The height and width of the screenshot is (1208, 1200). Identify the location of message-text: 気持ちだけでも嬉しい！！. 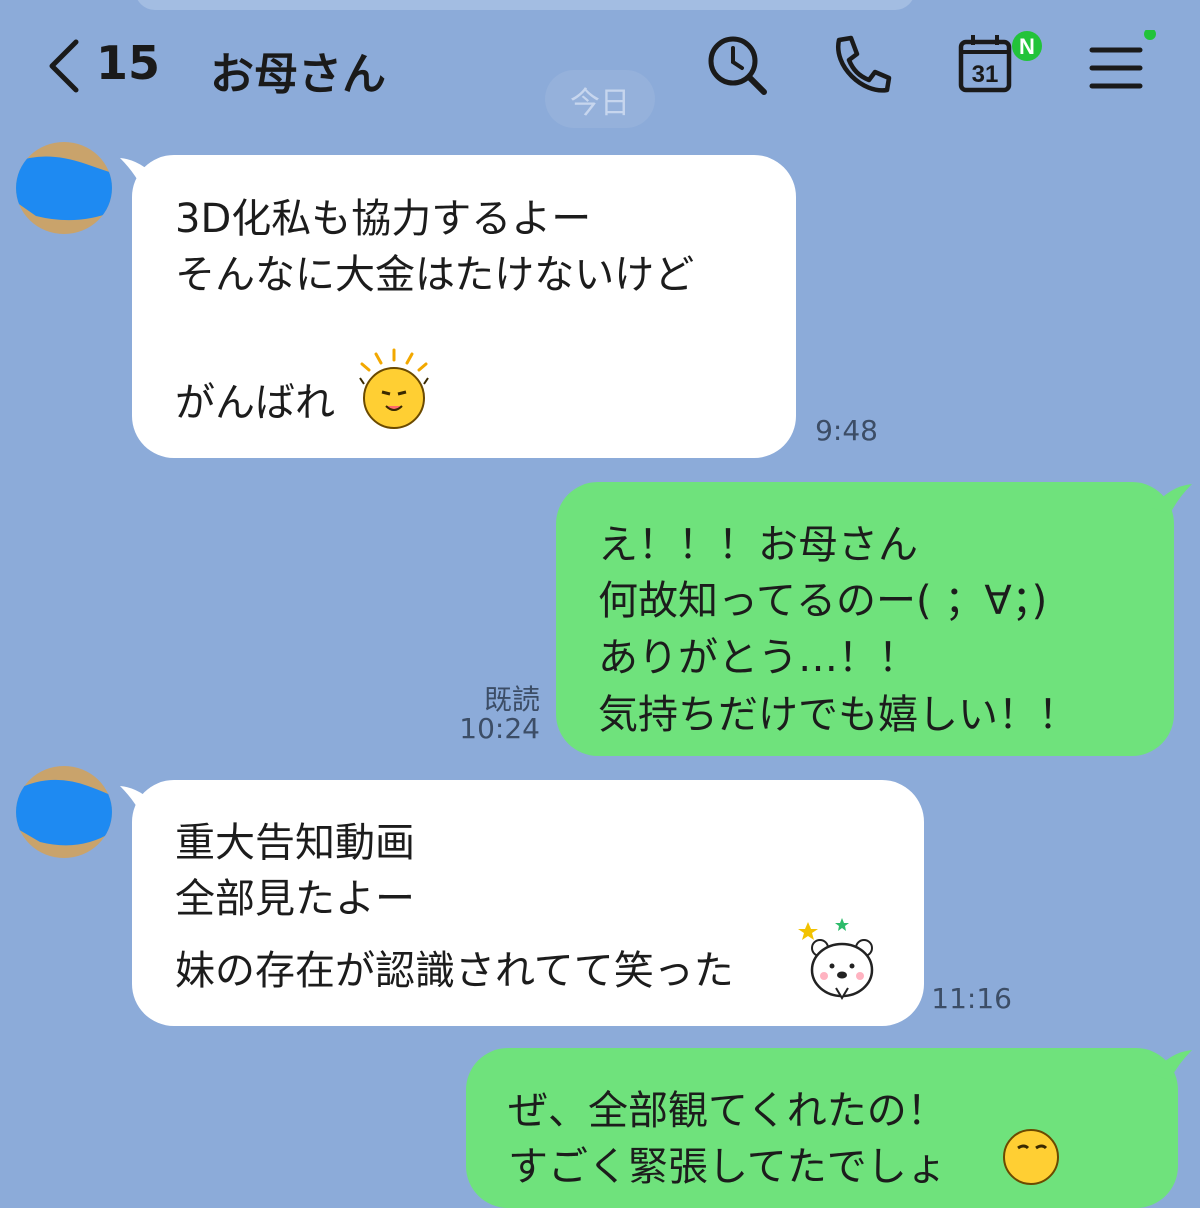
(838, 715).